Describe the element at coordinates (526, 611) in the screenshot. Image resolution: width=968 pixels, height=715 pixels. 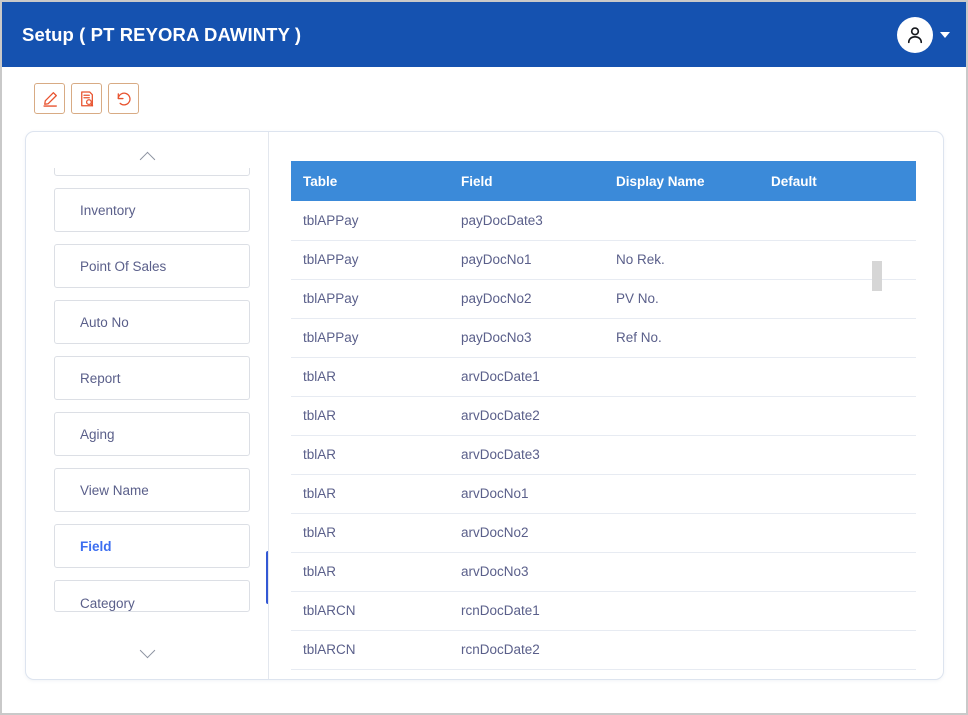
I see `cell-field: rcnDocDate1` at that location.